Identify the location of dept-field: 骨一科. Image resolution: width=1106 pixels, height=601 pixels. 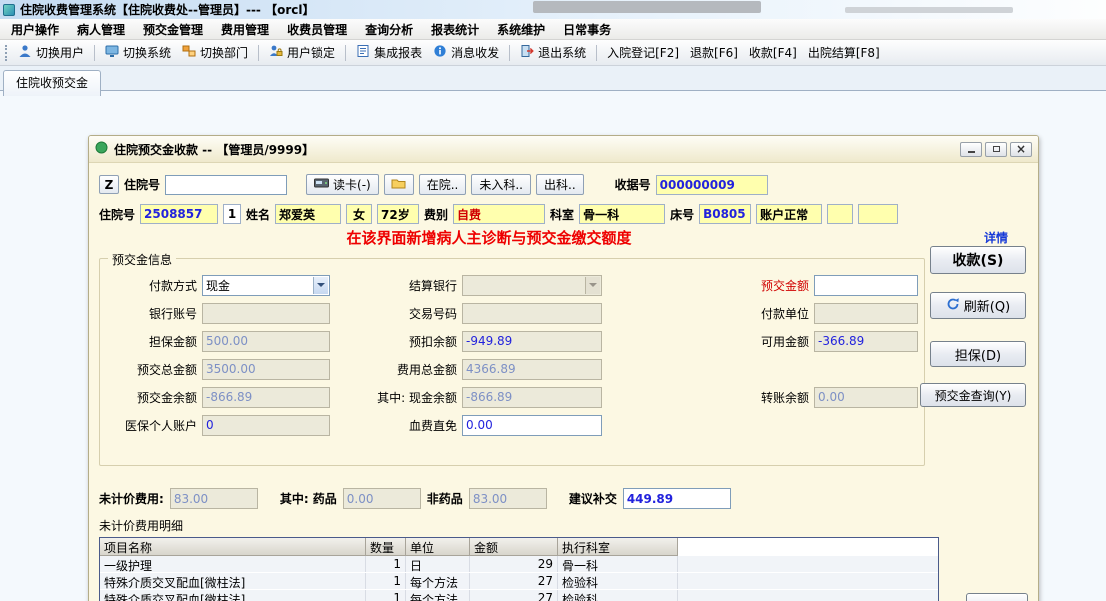
(622, 214).